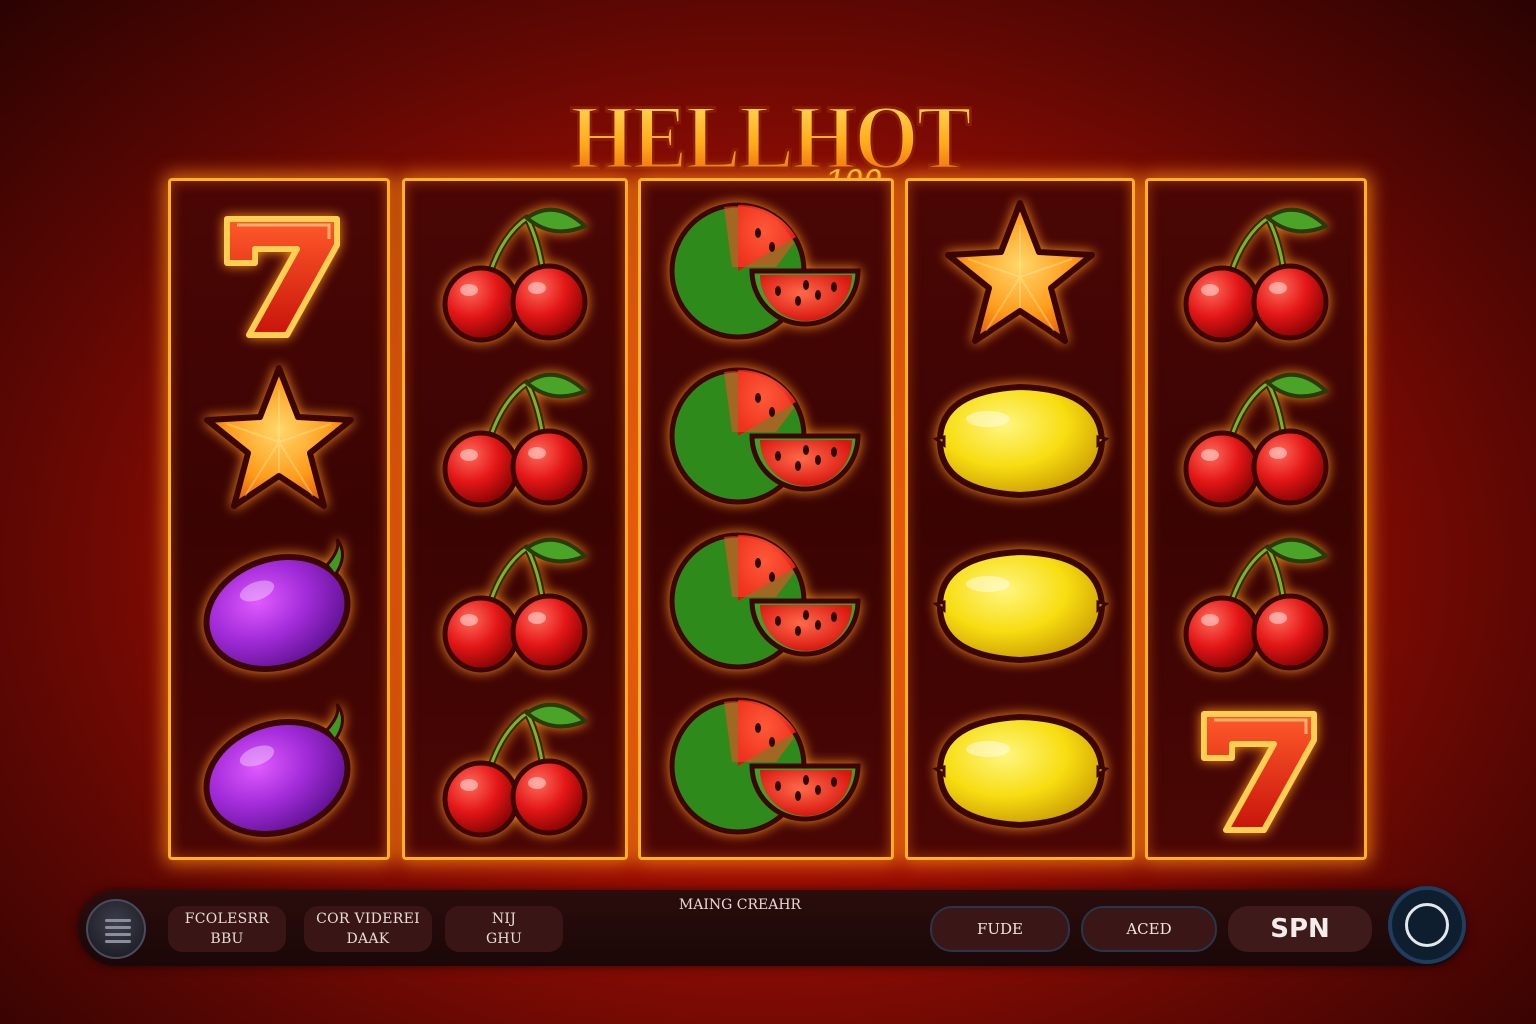 The image size is (1536, 1024). What do you see at coordinates (116, 929) in the screenshot?
I see `hamburger-icon` at bounding box center [116, 929].